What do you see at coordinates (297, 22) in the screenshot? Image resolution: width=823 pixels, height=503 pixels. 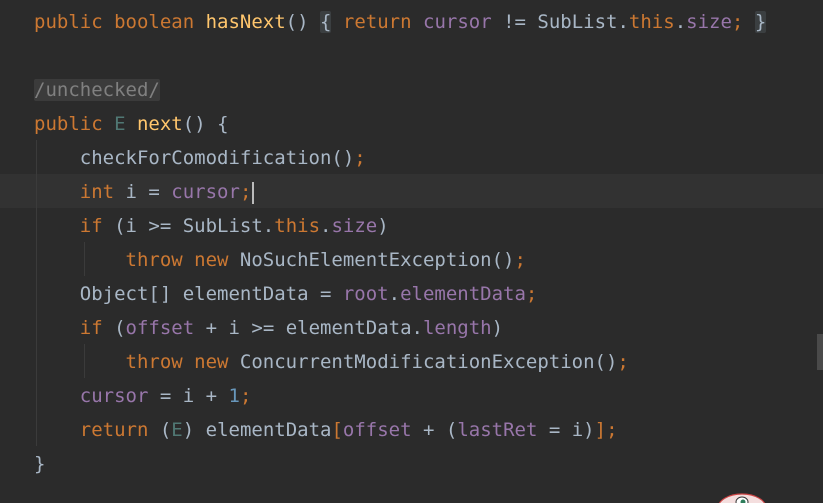 I see `code-token: ()` at bounding box center [297, 22].